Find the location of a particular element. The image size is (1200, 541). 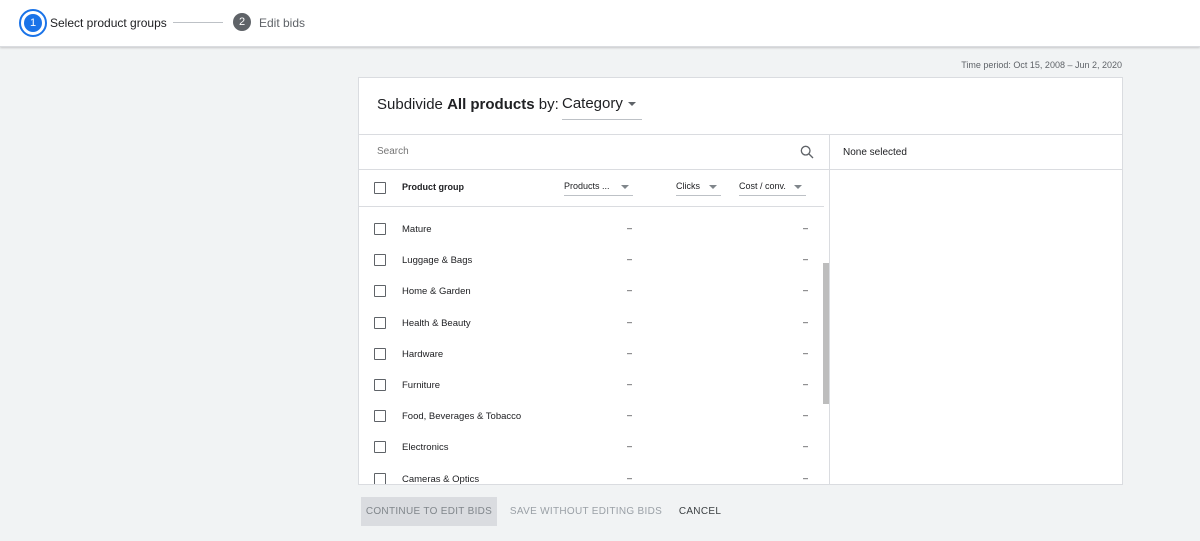

search-input is located at coordinates (577, 151).